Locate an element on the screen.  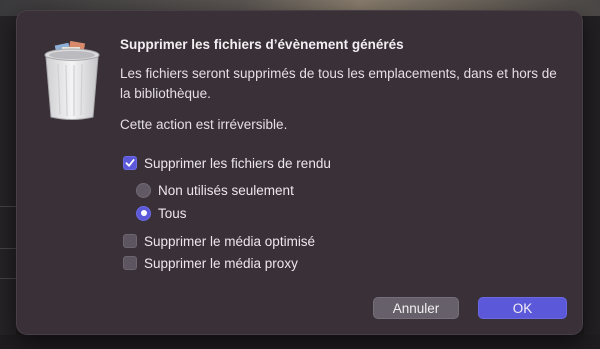
radio-all: Tous is located at coordinates (161, 213).